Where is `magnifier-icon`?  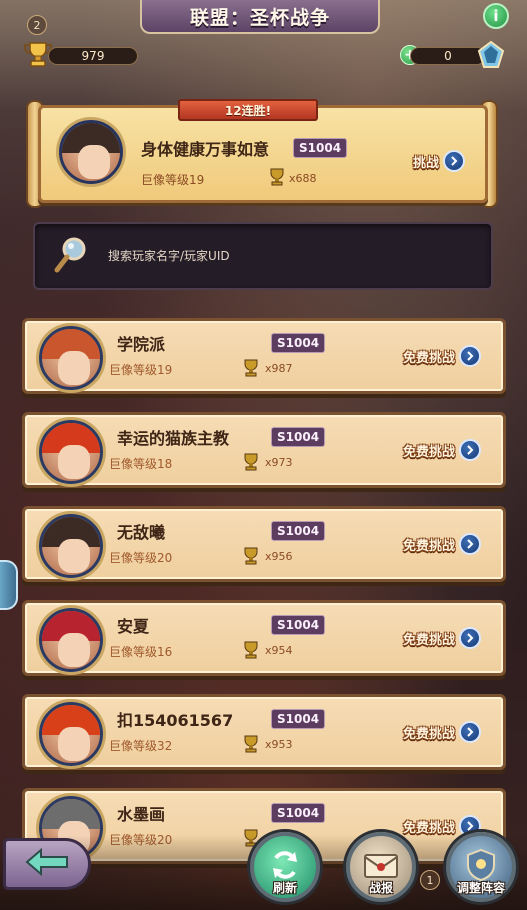
magnifier-icon is located at coordinates (70, 256).